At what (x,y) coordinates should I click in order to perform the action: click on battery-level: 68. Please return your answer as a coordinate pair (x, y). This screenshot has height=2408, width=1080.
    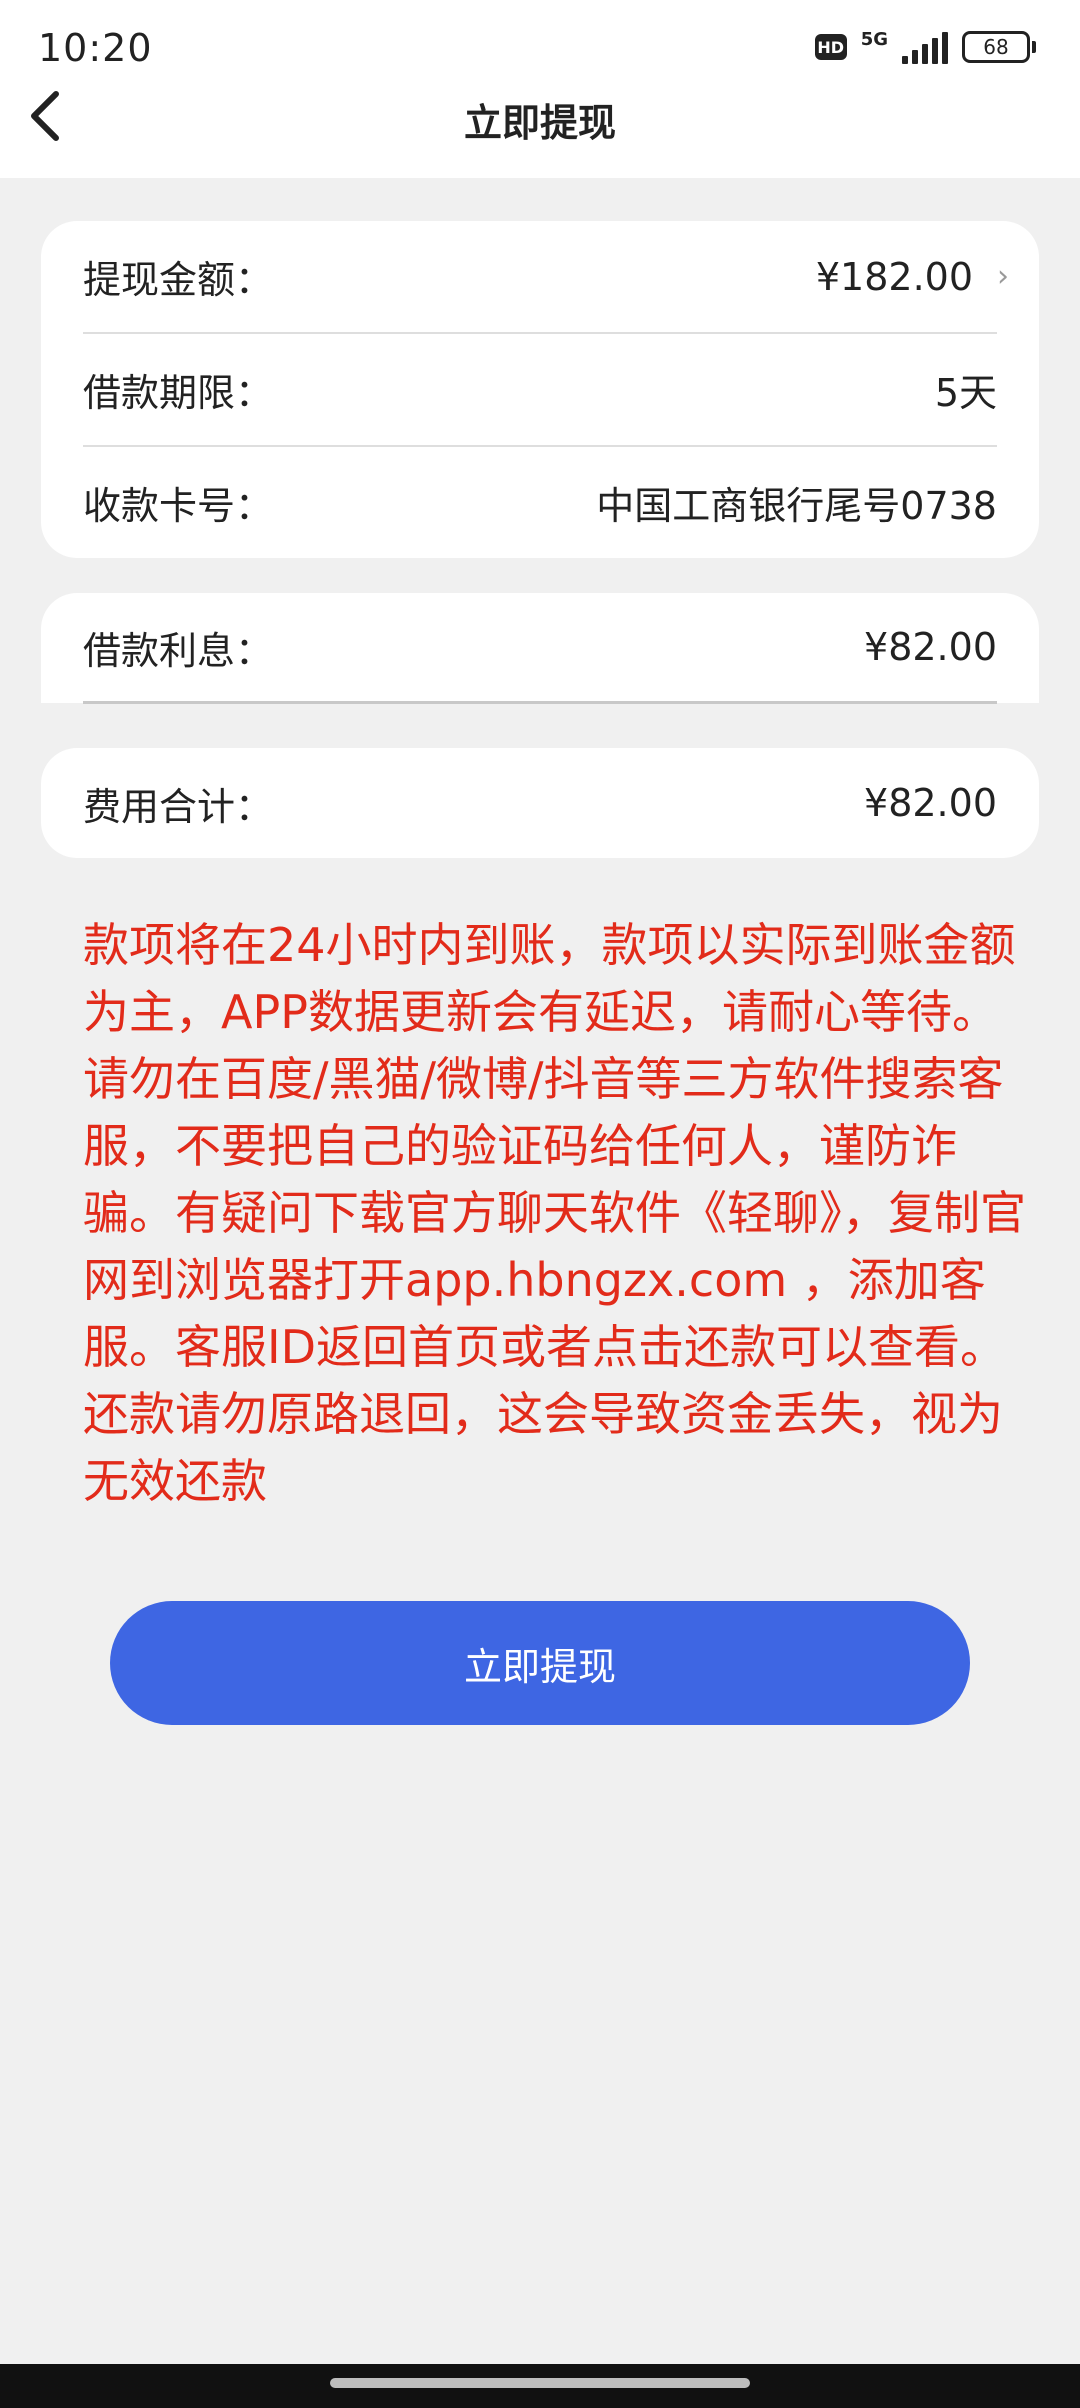
    Looking at the image, I should click on (996, 47).